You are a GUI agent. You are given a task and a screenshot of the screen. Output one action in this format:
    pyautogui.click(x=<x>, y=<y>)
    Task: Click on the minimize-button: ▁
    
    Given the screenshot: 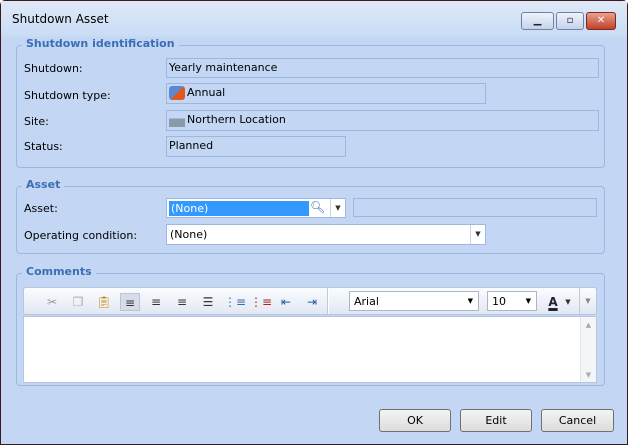 What is the action you would take?
    pyautogui.click(x=537, y=21)
    